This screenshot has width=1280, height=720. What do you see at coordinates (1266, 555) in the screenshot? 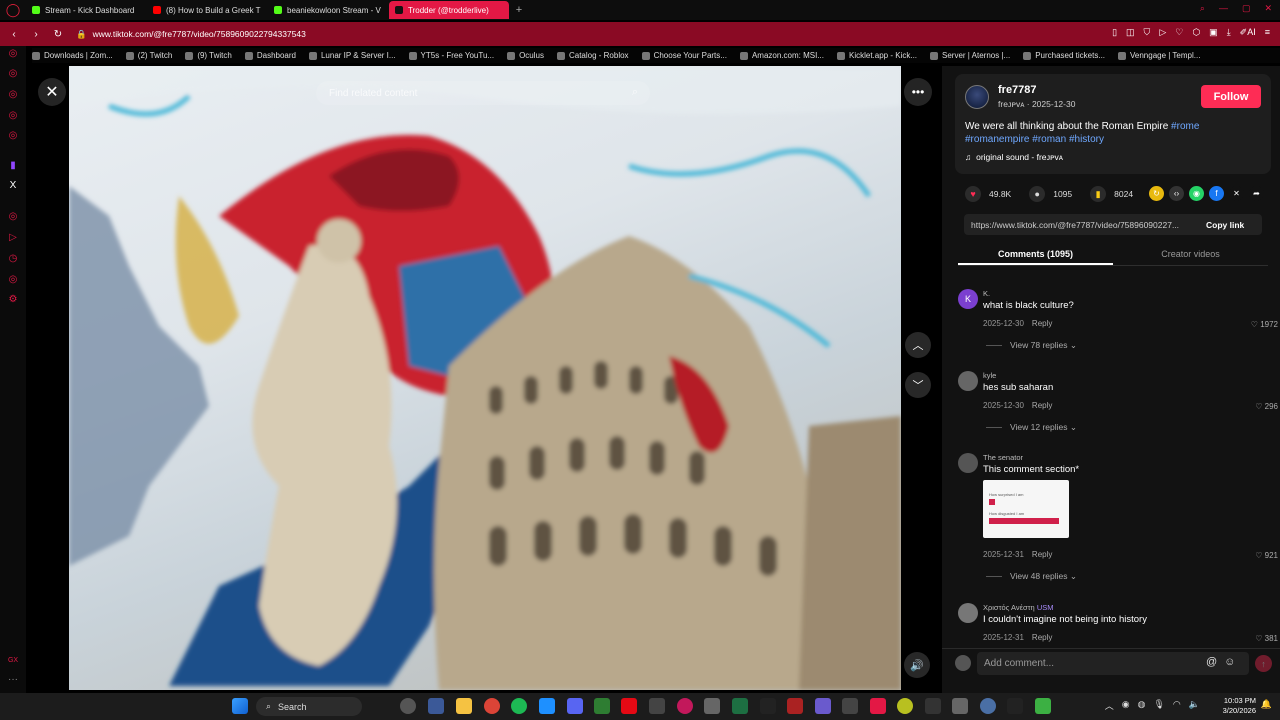
I see `comment-likes: ♡ 921` at bounding box center [1266, 555].